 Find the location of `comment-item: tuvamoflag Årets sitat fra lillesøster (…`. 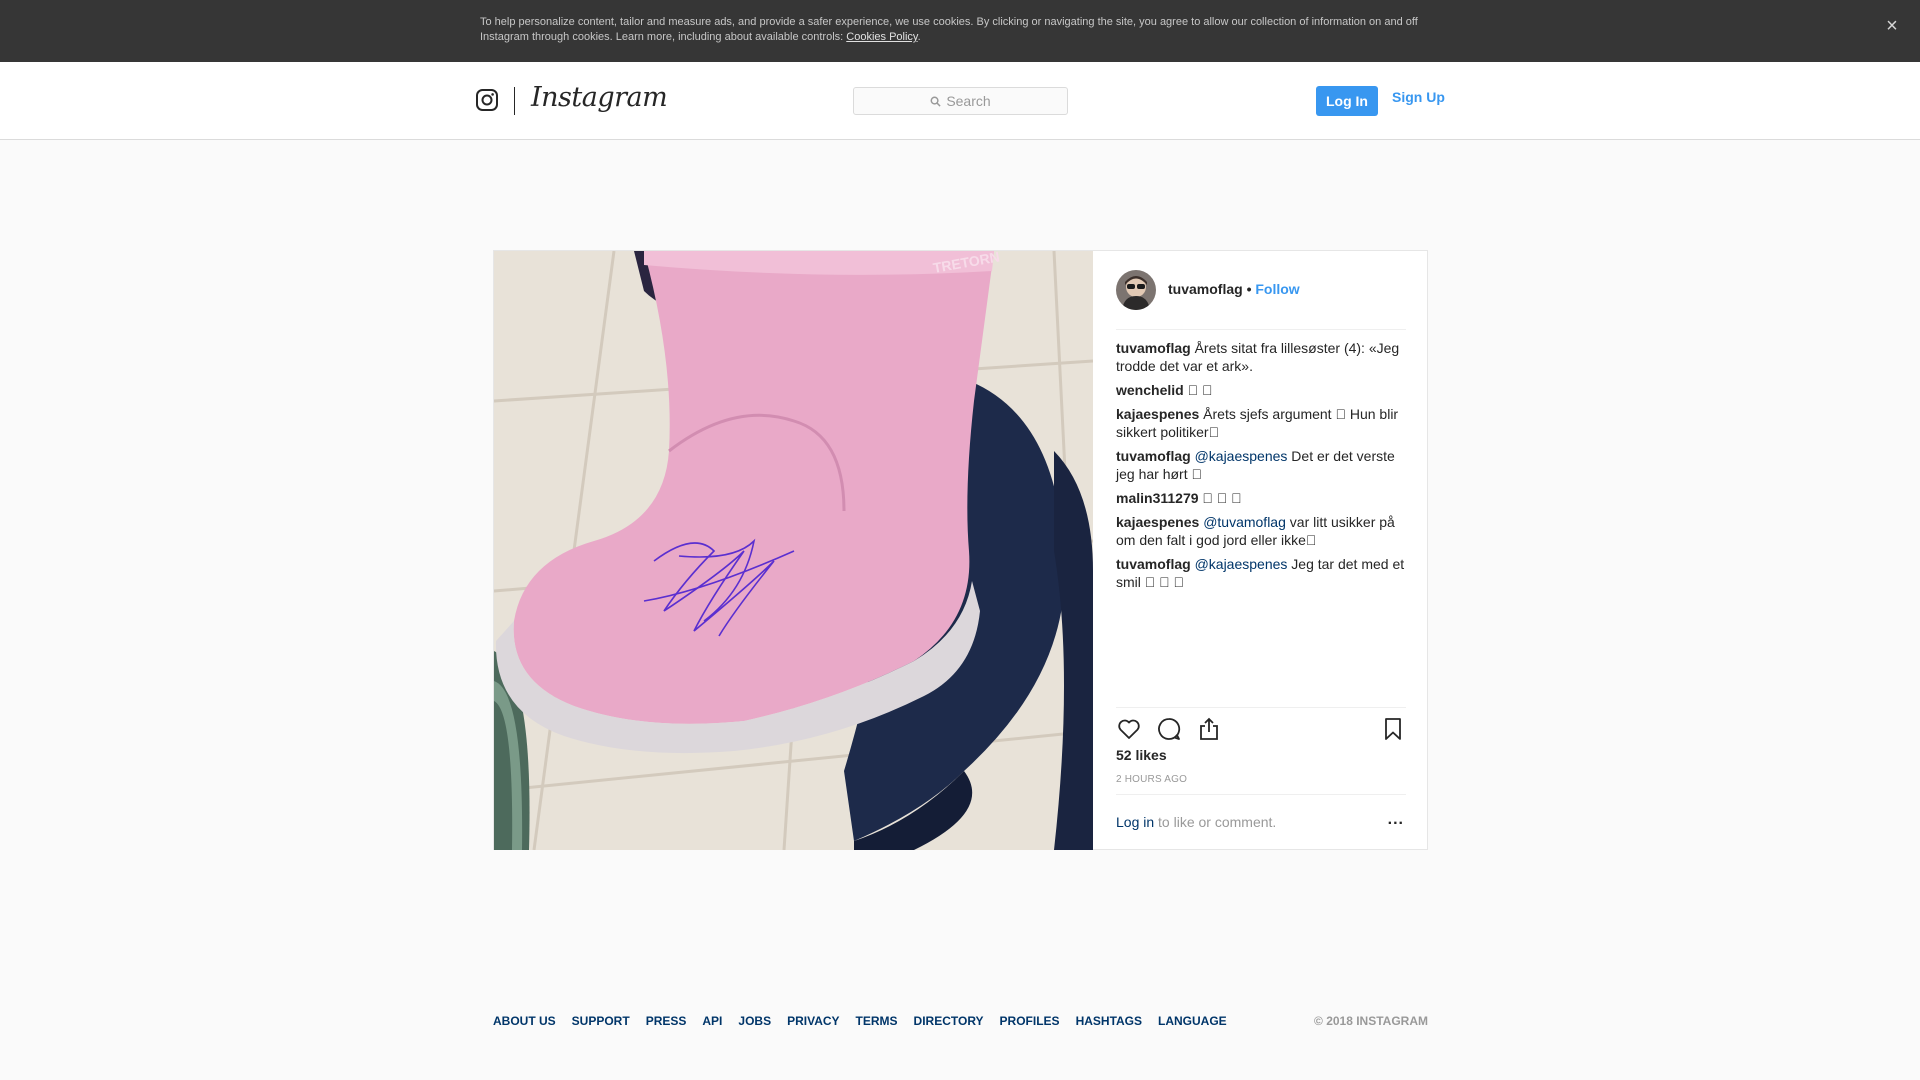

comment-item: tuvamoflag Årets sitat fra lillesøster (… is located at coordinates (1261, 357).